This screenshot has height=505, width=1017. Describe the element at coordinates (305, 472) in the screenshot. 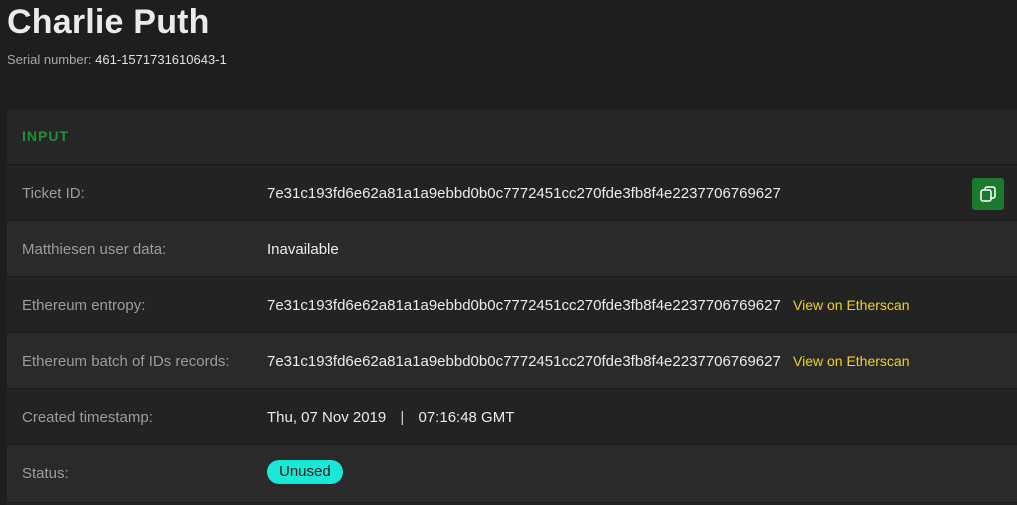

I see `status-badge: Unused` at that location.